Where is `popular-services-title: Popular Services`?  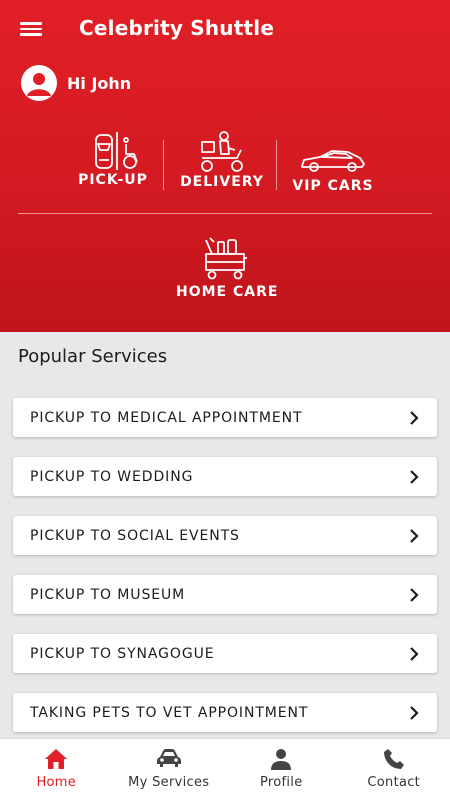 popular-services-title: Popular Services is located at coordinates (93, 356).